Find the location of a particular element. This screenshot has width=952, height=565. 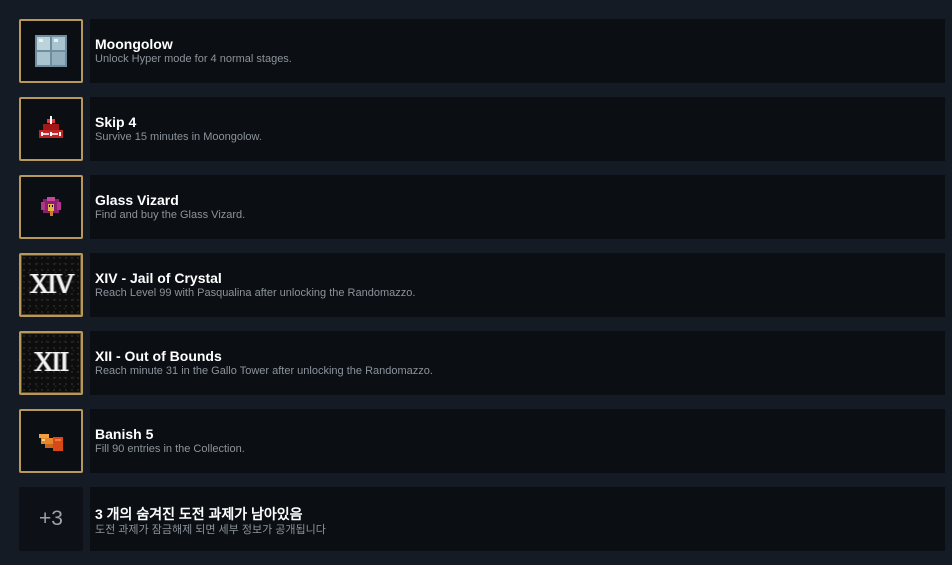

hidden-count: +3 is located at coordinates (51, 518).